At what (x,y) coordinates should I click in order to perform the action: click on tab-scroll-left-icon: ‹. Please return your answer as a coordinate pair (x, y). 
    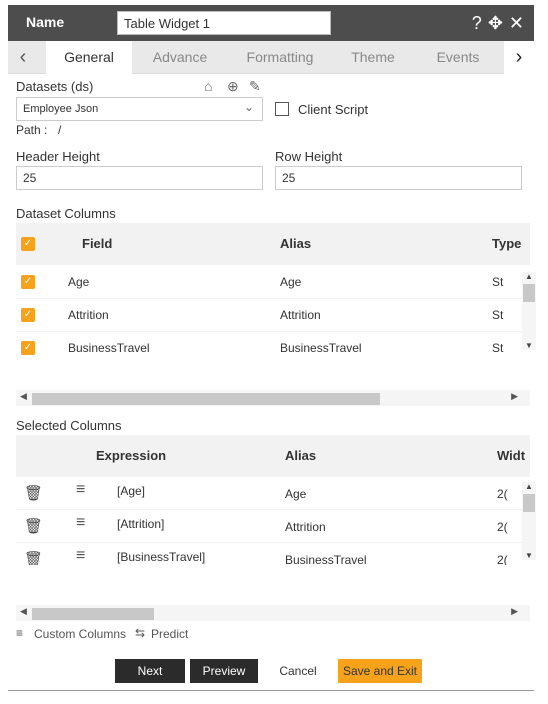
    Looking at the image, I should click on (23, 57).